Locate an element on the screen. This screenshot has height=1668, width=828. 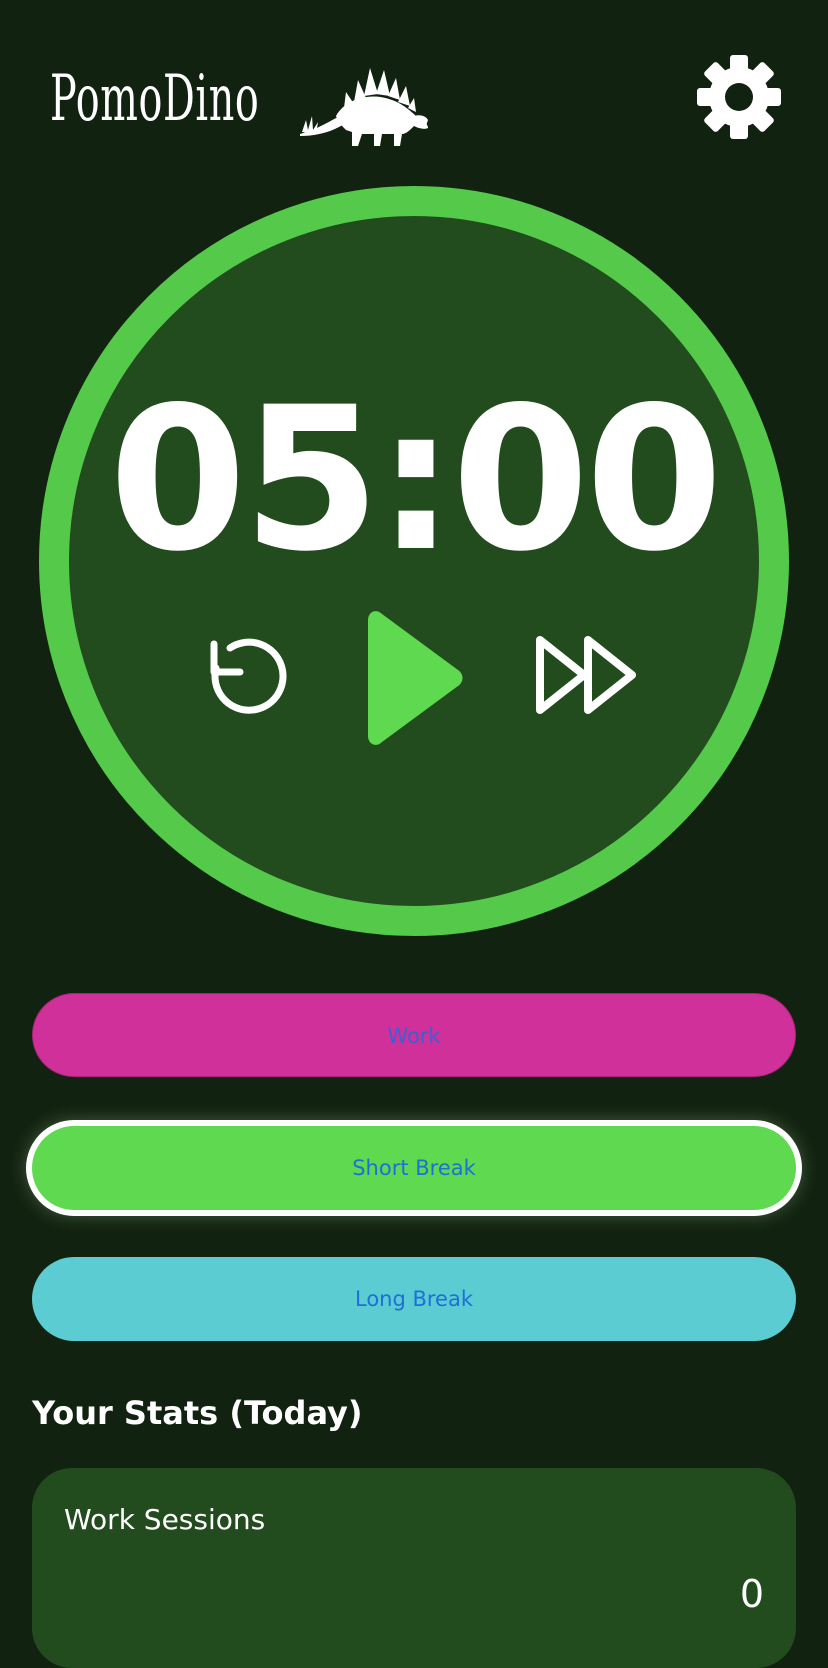
reset-icon is located at coordinates (246, 674).